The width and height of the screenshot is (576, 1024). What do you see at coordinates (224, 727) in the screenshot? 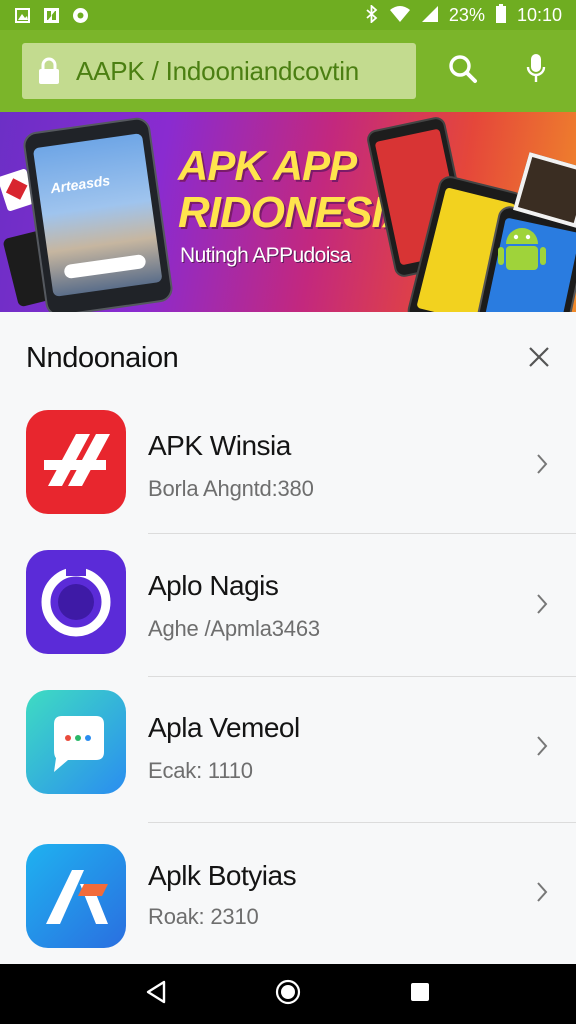
I see `app-name: Apla Vemeol` at bounding box center [224, 727].